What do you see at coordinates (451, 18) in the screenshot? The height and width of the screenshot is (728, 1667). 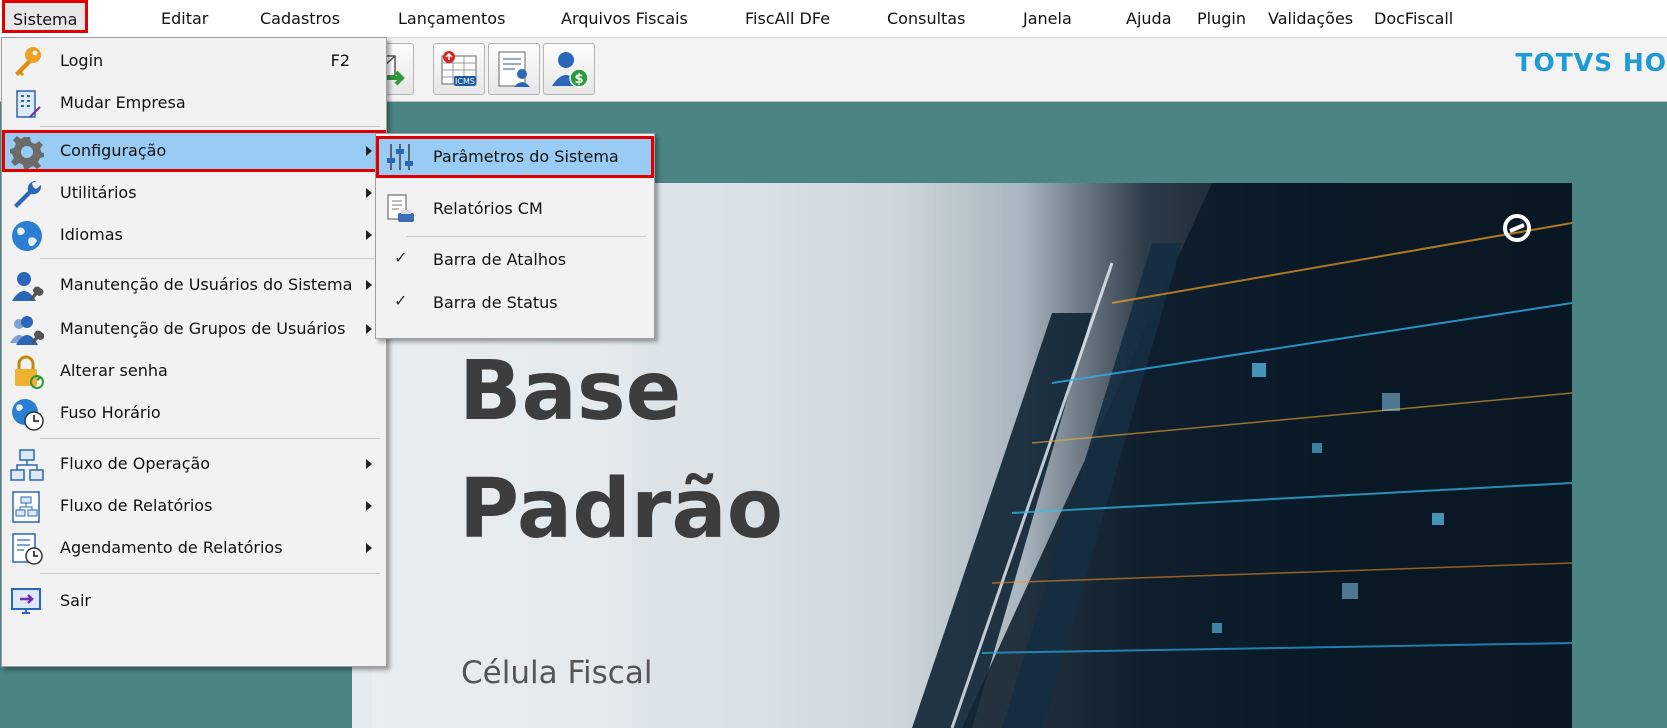 I see `menu-lancamentos: Lançamentos` at bounding box center [451, 18].